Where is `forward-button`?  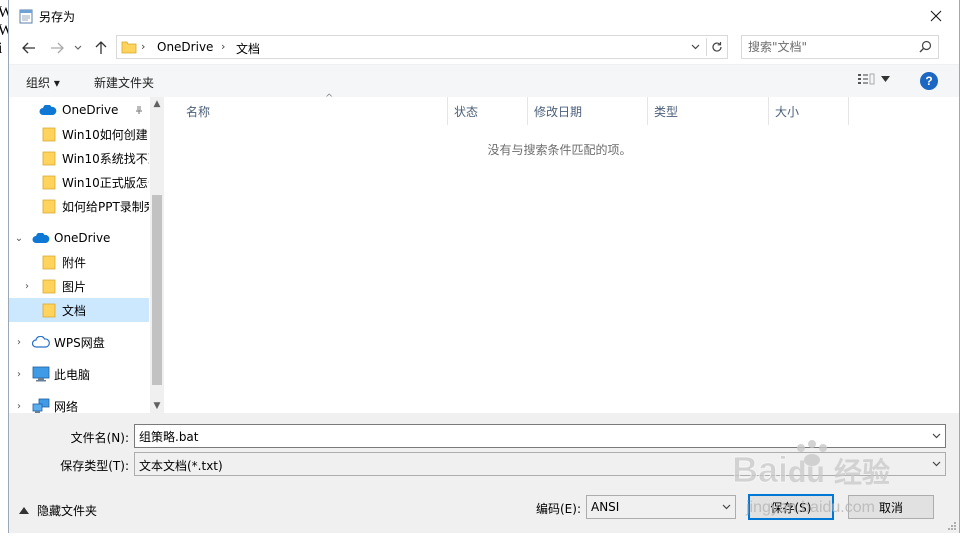
forward-button is located at coordinates (57, 48).